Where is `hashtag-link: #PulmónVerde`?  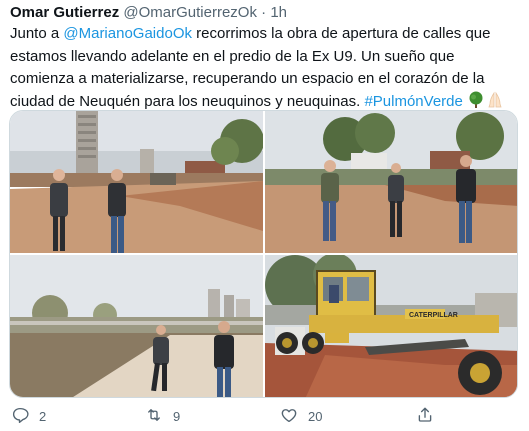
hashtag-link: #PulmónVerde is located at coordinates (413, 101).